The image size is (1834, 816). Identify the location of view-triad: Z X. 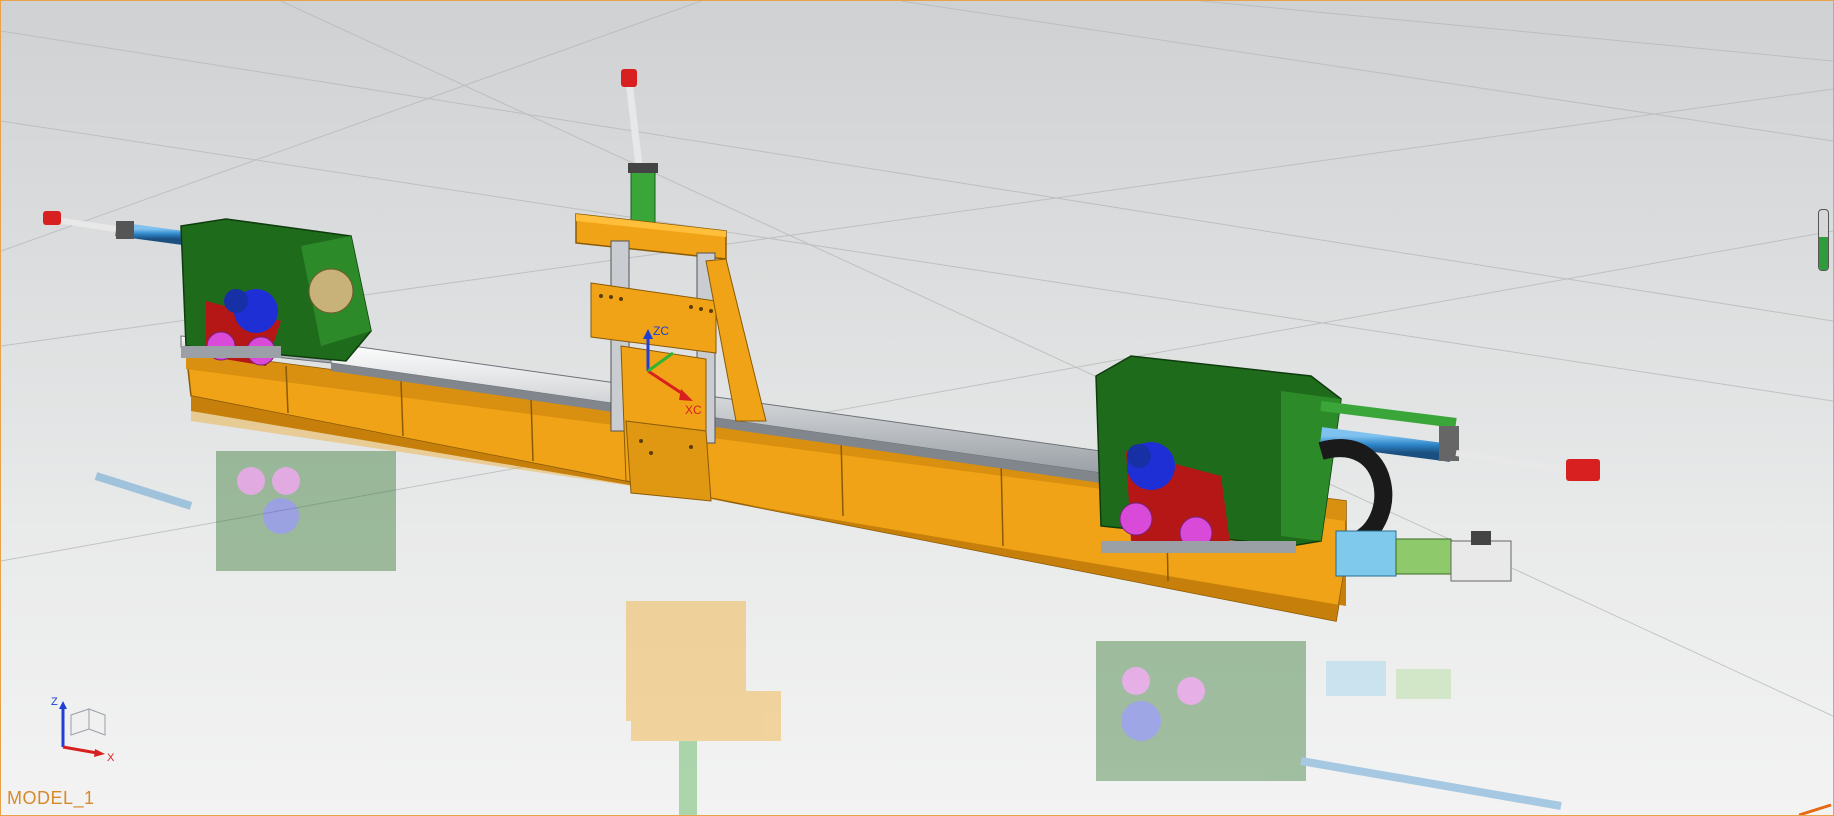
(89, 731).